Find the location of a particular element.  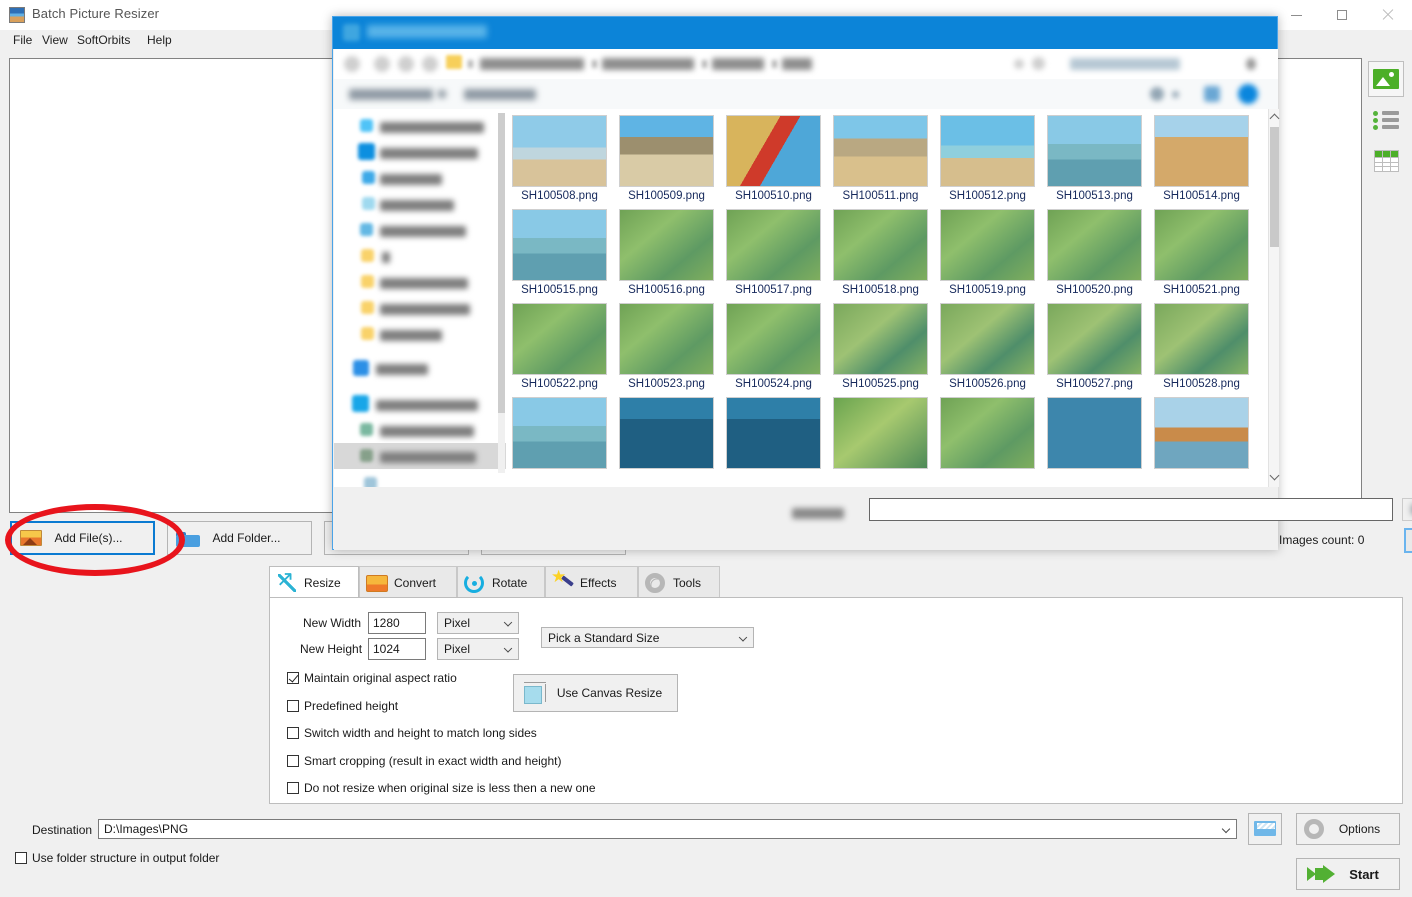

new-width-unit-select: Pixel is located at coordinates (478, 623).